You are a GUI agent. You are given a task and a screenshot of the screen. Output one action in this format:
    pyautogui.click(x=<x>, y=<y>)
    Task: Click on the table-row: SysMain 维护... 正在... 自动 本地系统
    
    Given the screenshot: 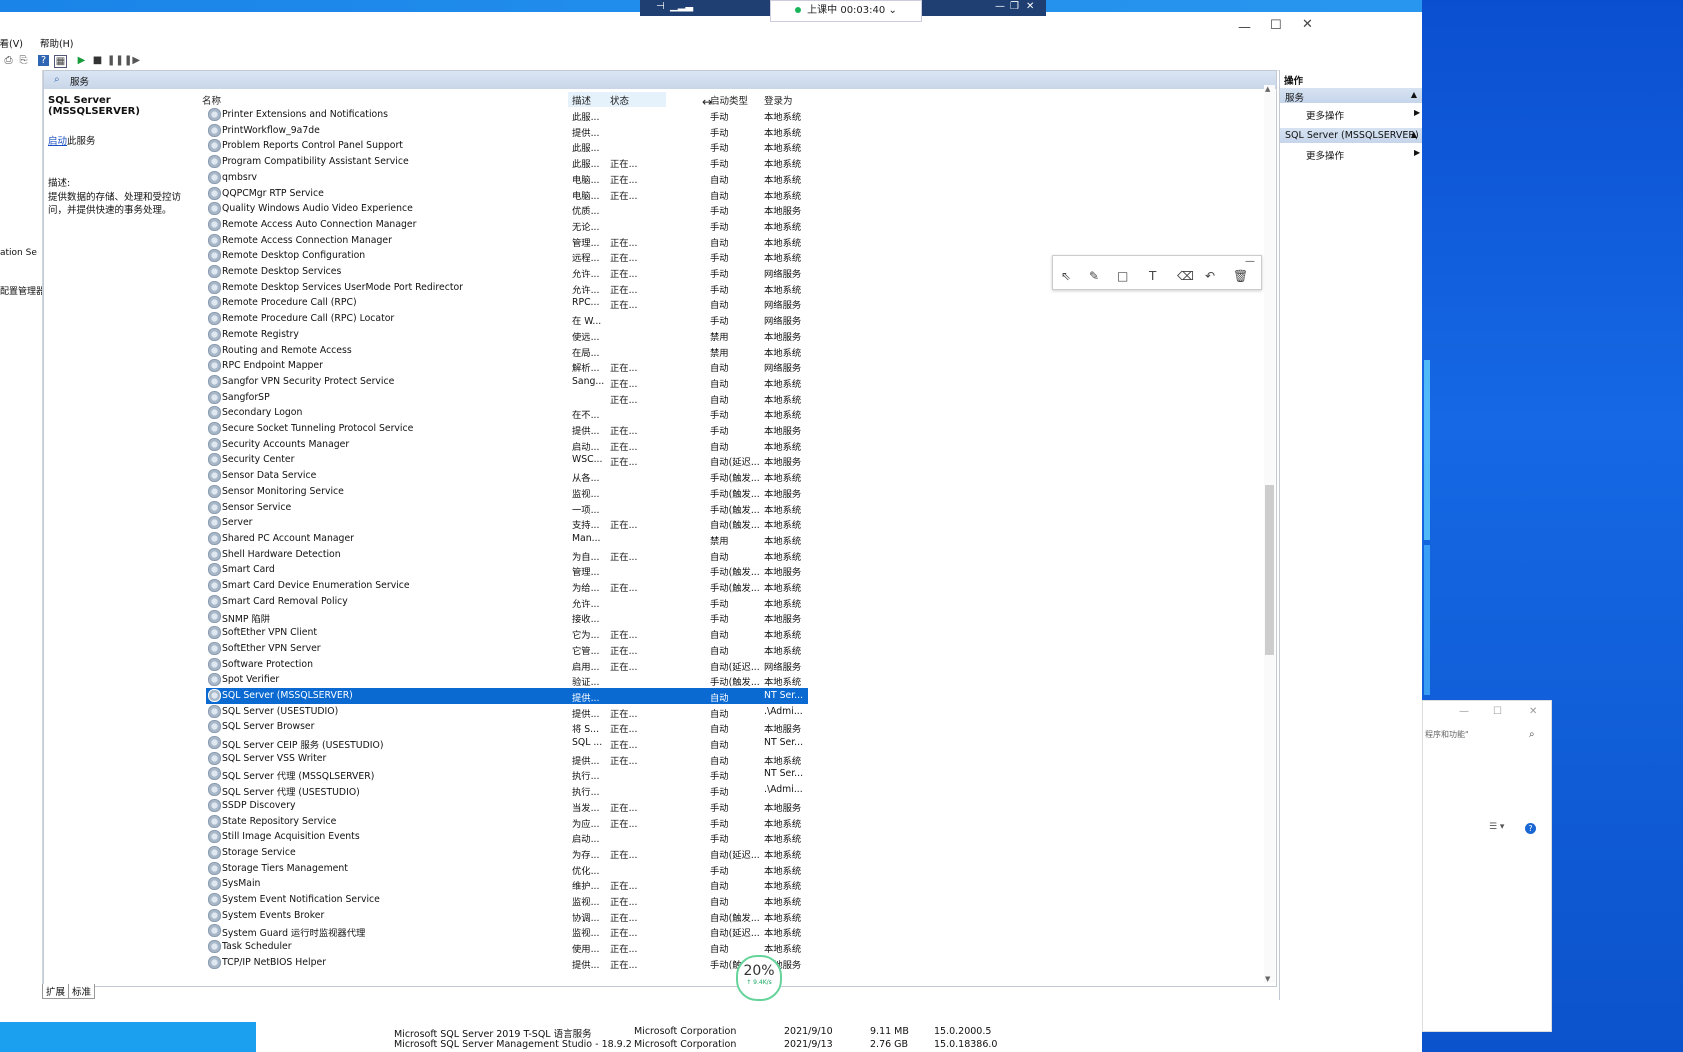 What is the action you would take?
    pyautogui.click(x=507, y=884)
    